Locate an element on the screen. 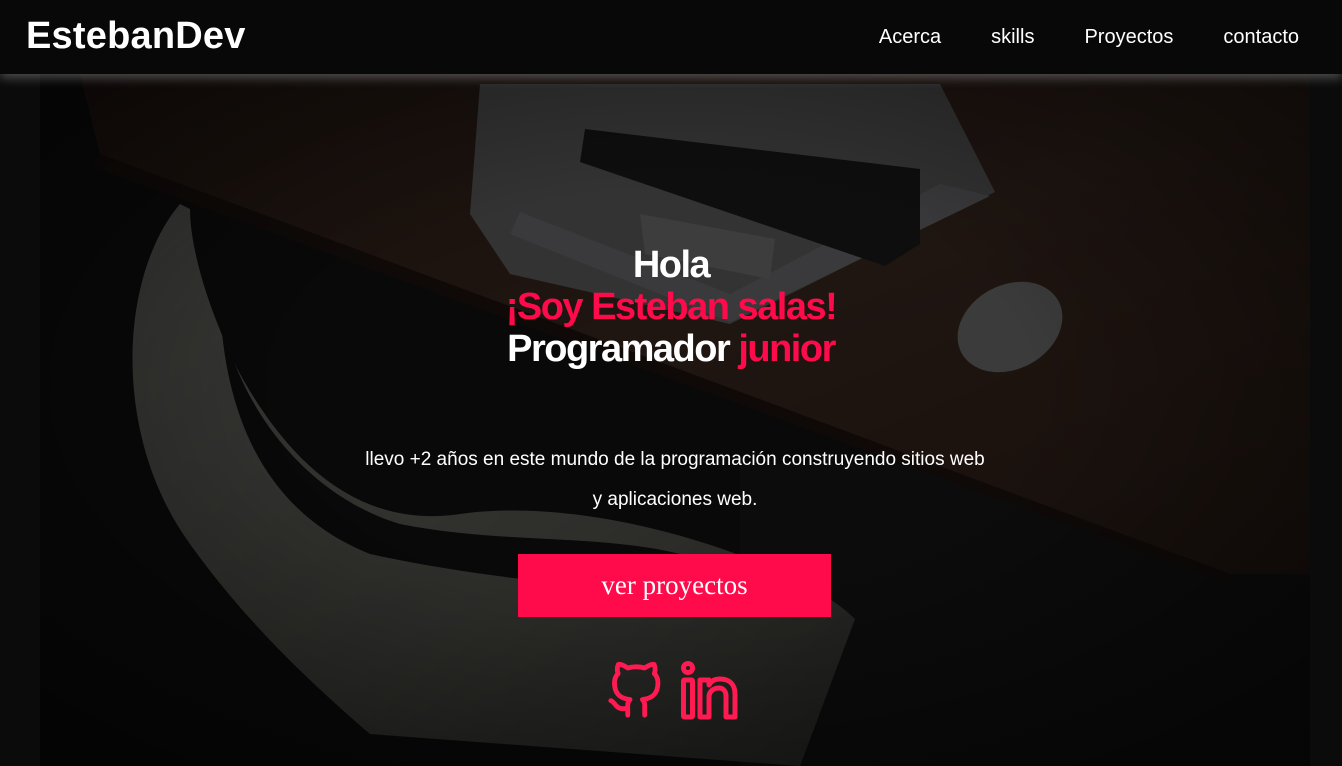  linkedin-link is located at coordinates (711, 693).